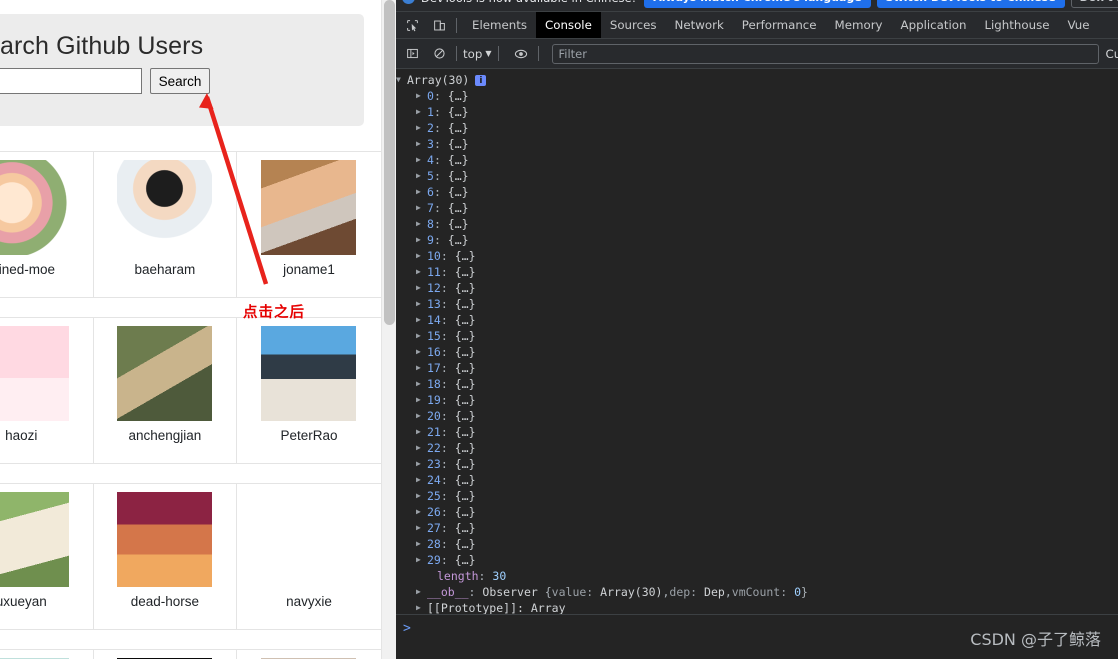 This screenshot has width=1118, height=659. I want to click on console-index-row: ▶ 25: {…}, so click(757, 496).